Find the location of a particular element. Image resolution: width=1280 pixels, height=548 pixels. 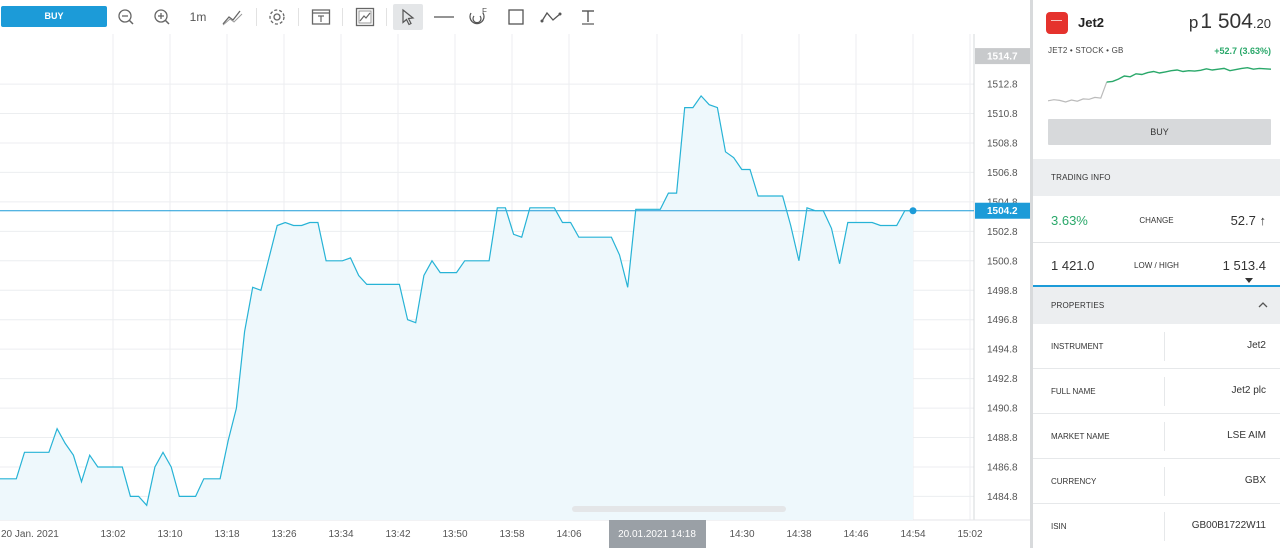

panel-buy-button: BUY is located at coordinates (1159, 132).